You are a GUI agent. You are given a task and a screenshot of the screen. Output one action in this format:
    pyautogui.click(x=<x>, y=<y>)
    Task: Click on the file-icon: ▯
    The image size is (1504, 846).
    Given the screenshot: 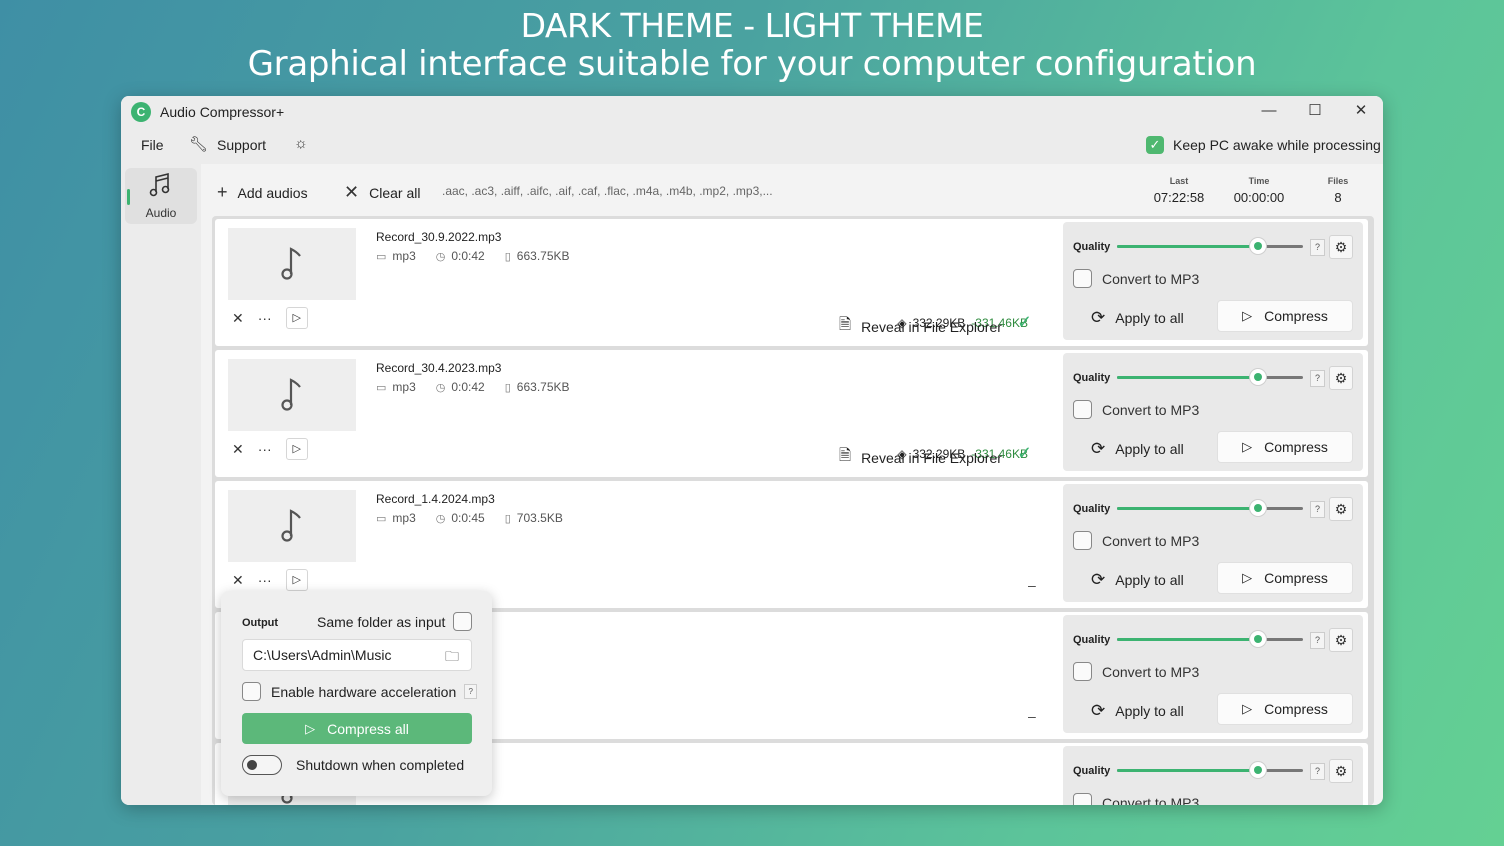 What is the action you would take?
    pyautogui.click(x=507, y=256)
    